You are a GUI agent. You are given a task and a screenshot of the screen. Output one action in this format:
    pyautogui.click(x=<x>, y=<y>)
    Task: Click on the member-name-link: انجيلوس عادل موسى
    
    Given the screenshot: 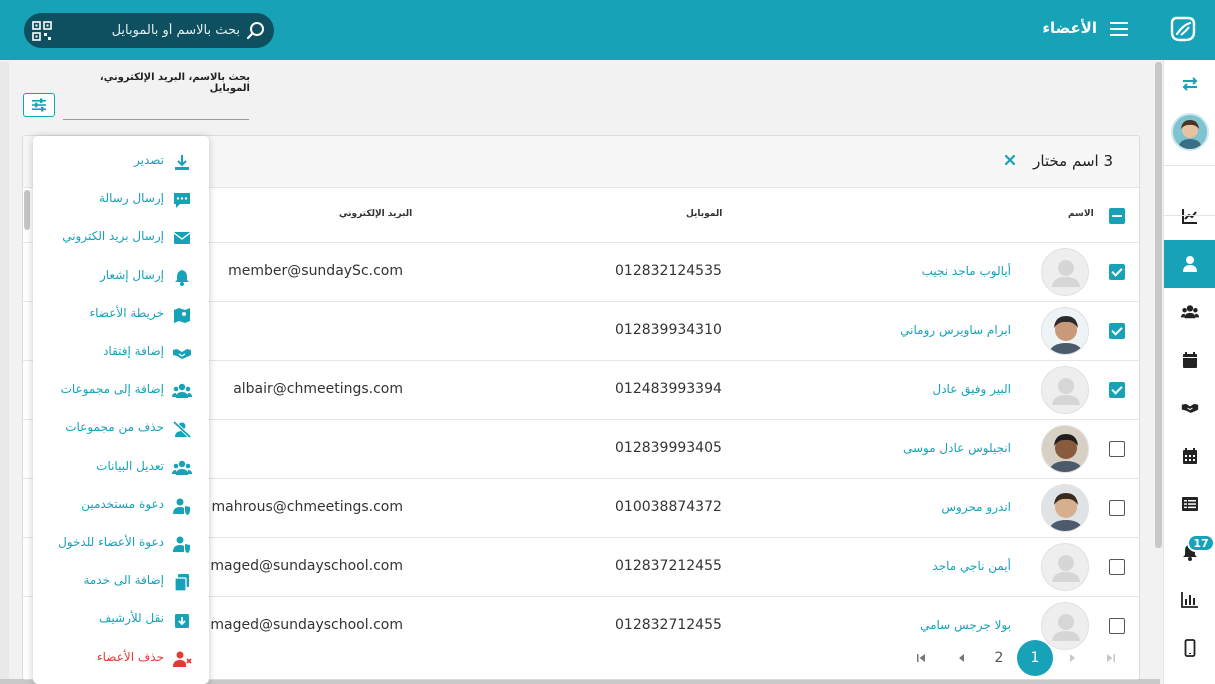 What is the action you would take?
    pyautogui.click(x=957, y=448)
    